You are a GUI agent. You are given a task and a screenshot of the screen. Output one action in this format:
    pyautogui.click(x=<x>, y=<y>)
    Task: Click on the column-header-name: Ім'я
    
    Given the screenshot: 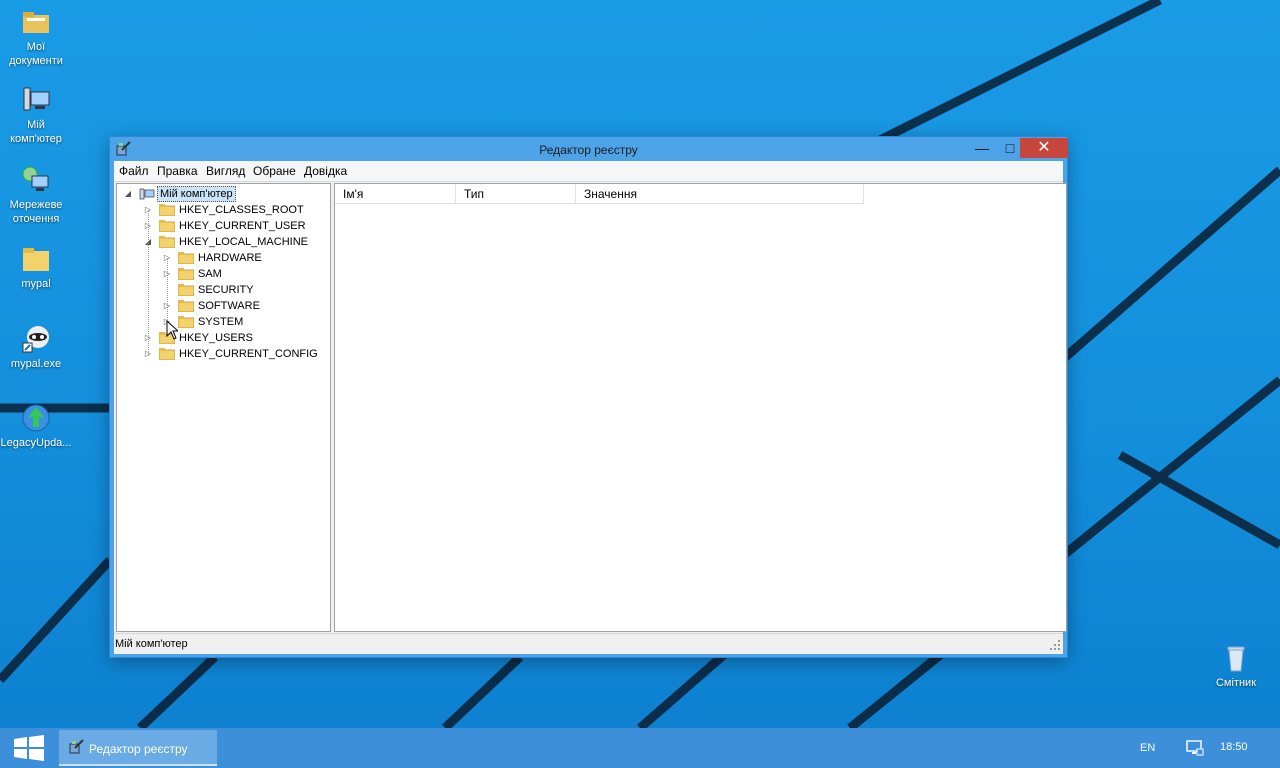 What is the action you would take?
    pyautogui.click(x=395, y=194)
    